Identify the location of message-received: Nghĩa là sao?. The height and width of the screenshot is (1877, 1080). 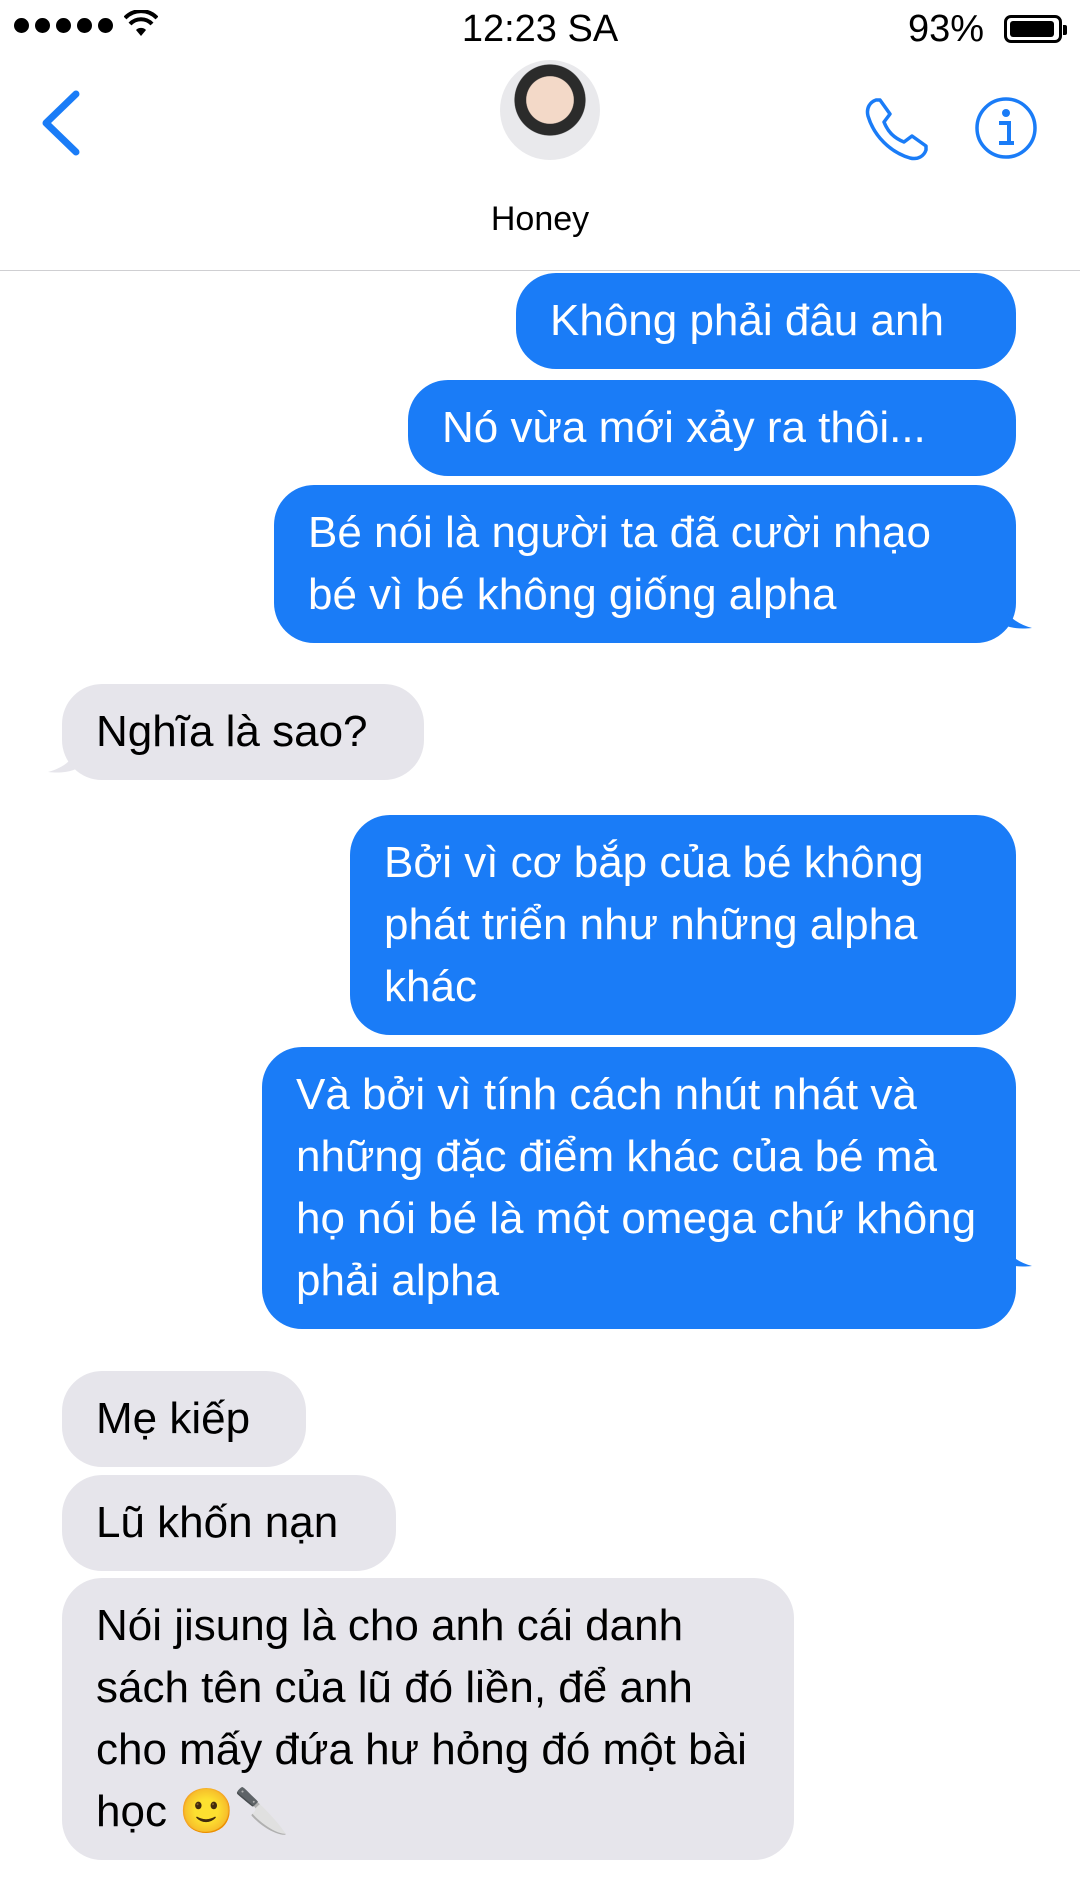
(243, 732).